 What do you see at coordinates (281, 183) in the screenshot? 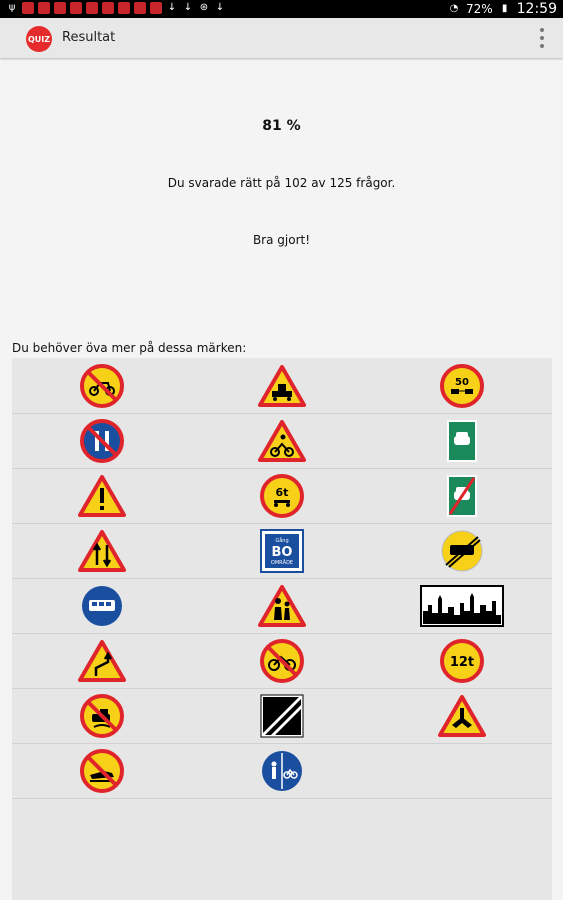
I see `score-summary: Du svarade rätt på 102 av 125 frågor.` at bounding box center [281, 183].